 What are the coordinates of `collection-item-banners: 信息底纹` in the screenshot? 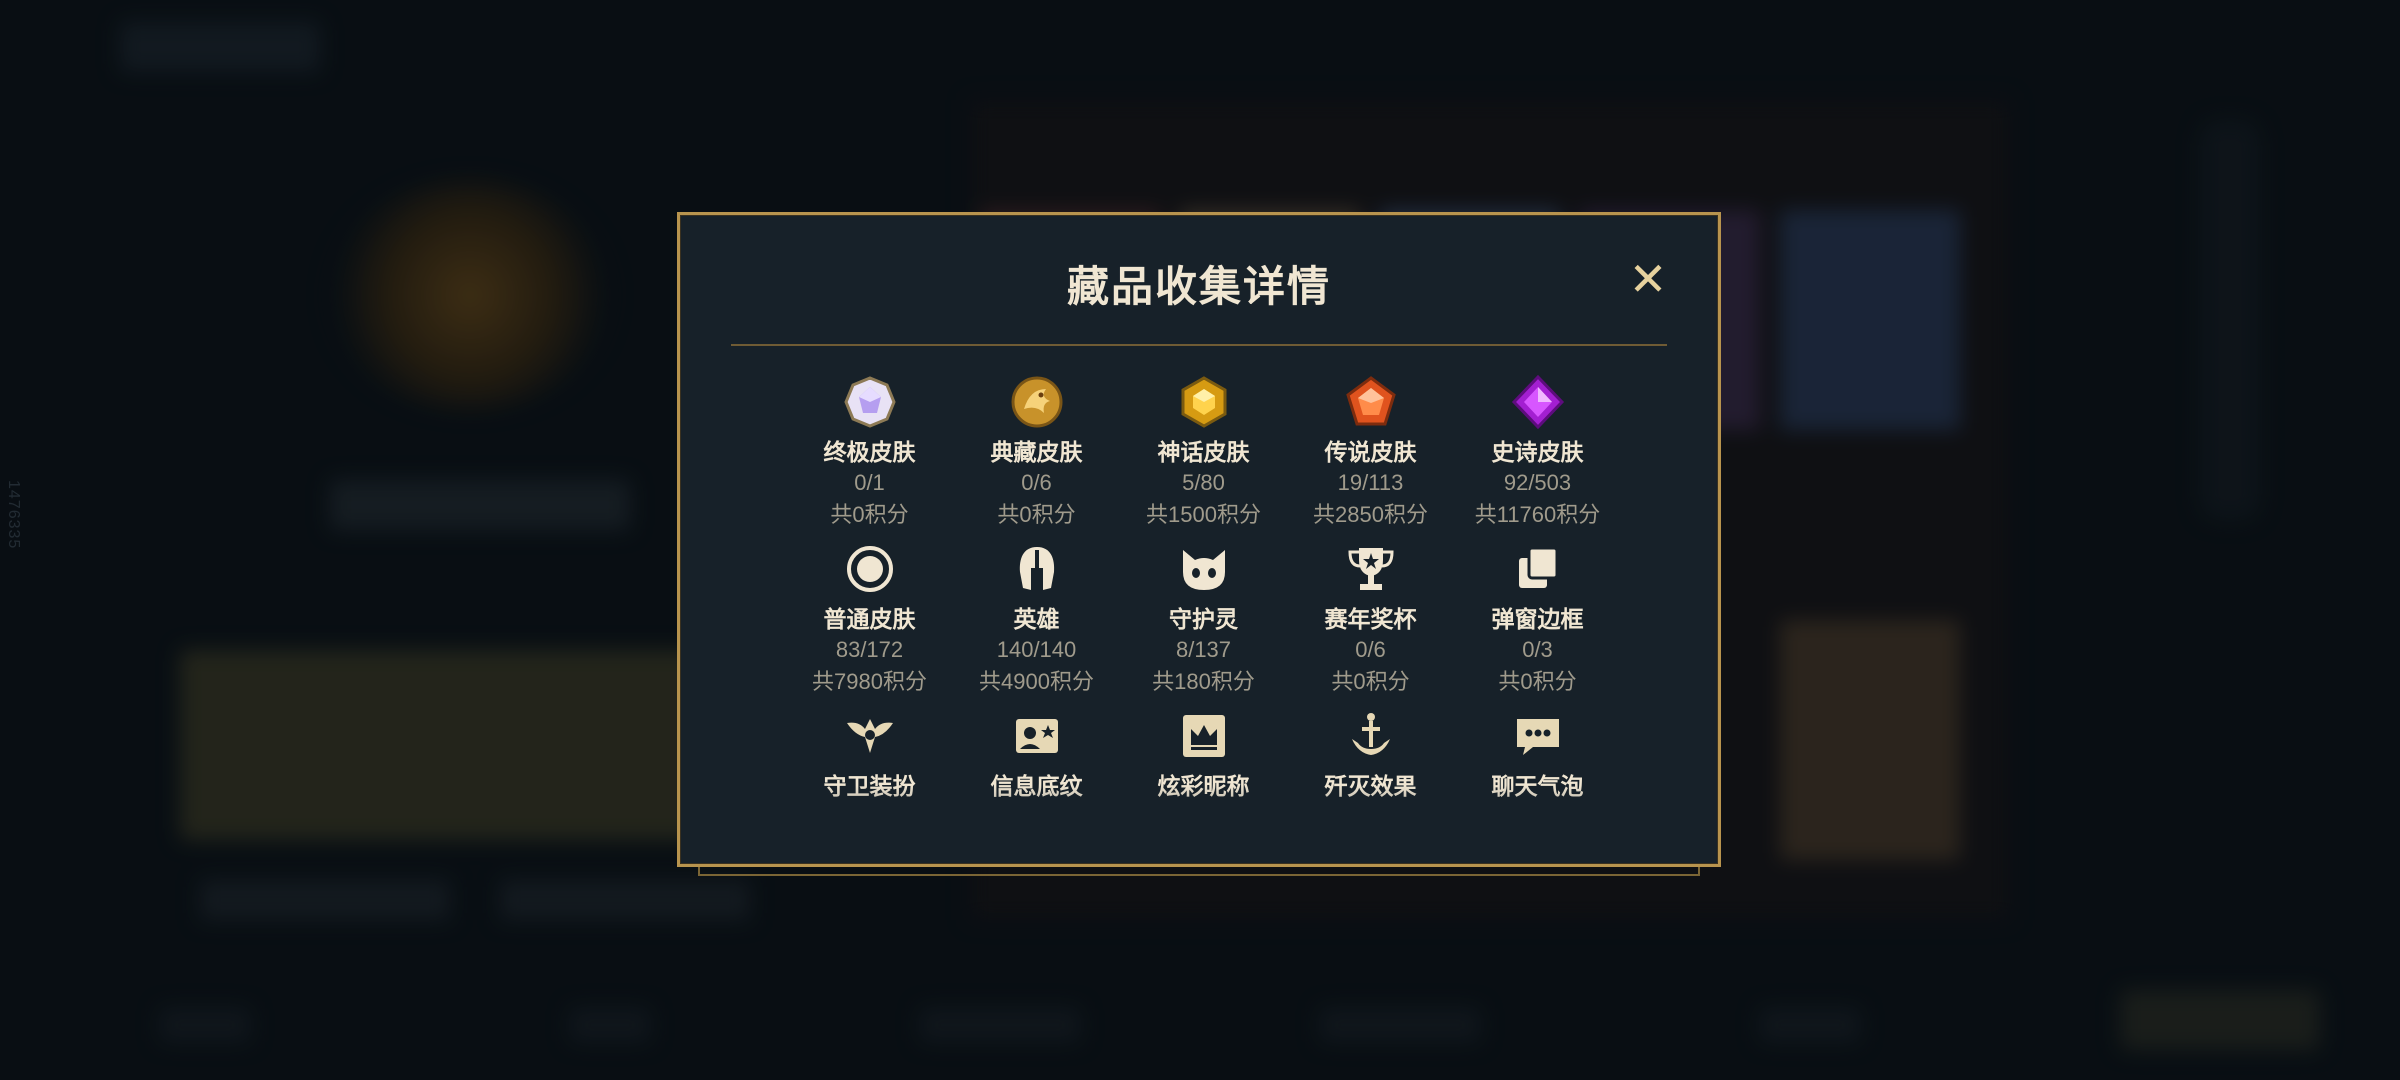 It's located at (1036, 755).